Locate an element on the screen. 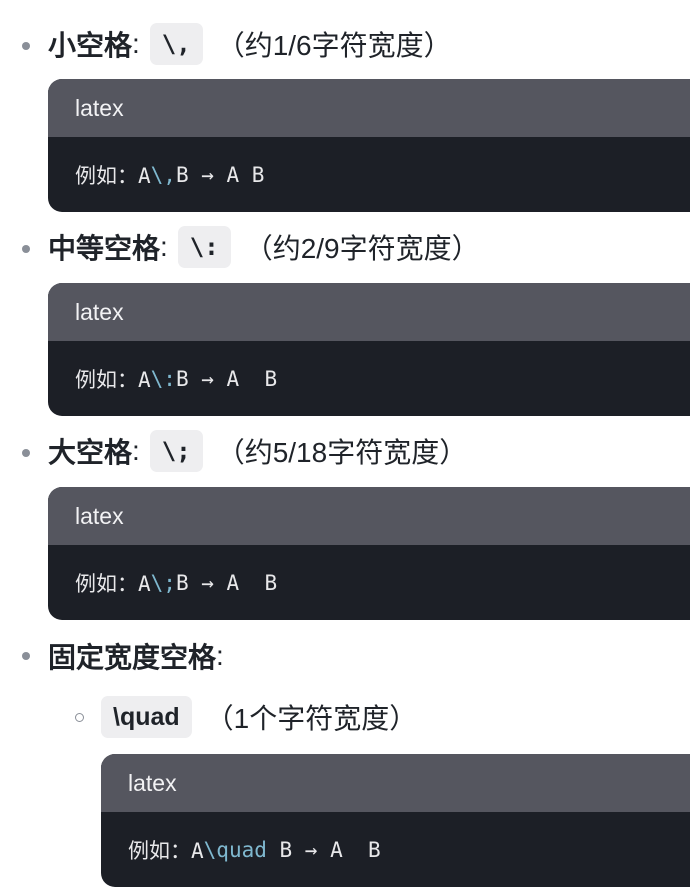 This screenshot has width=690, height=890. code-block: latex 例如：A \quad B → A B is located at coordinates (395, 820).